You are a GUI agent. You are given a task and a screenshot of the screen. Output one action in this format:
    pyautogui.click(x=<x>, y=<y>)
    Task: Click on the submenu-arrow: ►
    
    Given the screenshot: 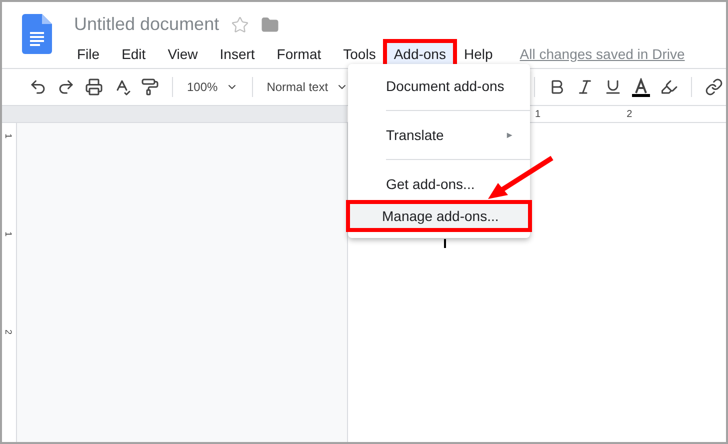 What is the action you would take?
    pyautogui.click(x=509, y=135)
    